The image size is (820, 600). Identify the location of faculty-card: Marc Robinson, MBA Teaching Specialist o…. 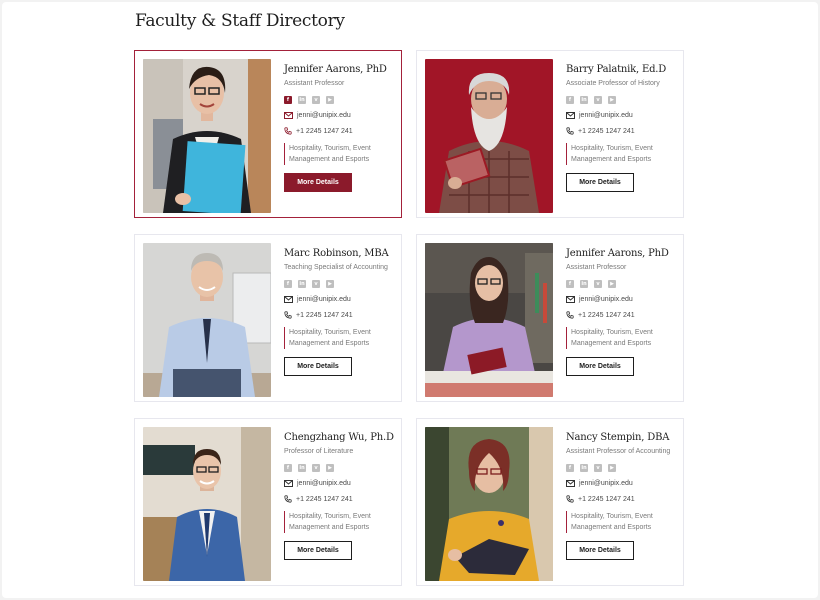
(268, 318).